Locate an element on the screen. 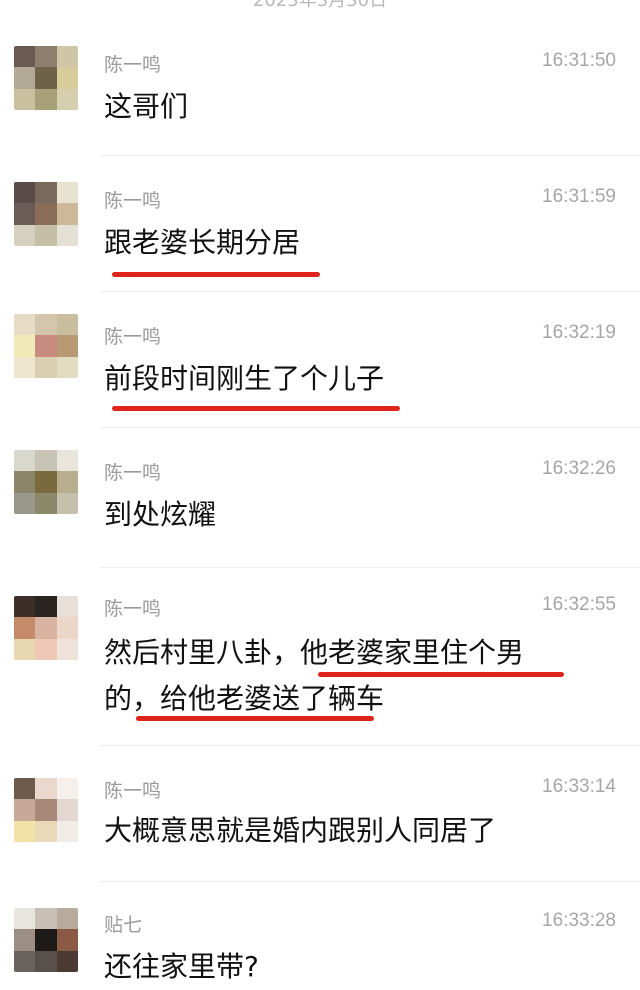 This screenshot has width=640, height=990. message-item: 陈一鸣 16:31:59 跟老婆长期分居 is located at coordinates (320, 224).